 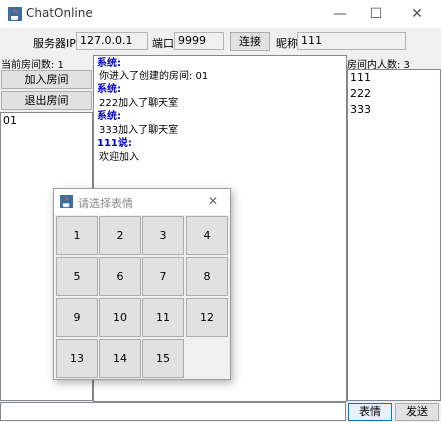 I want to click on room-list-item: 01, so click(x=46, y=120).